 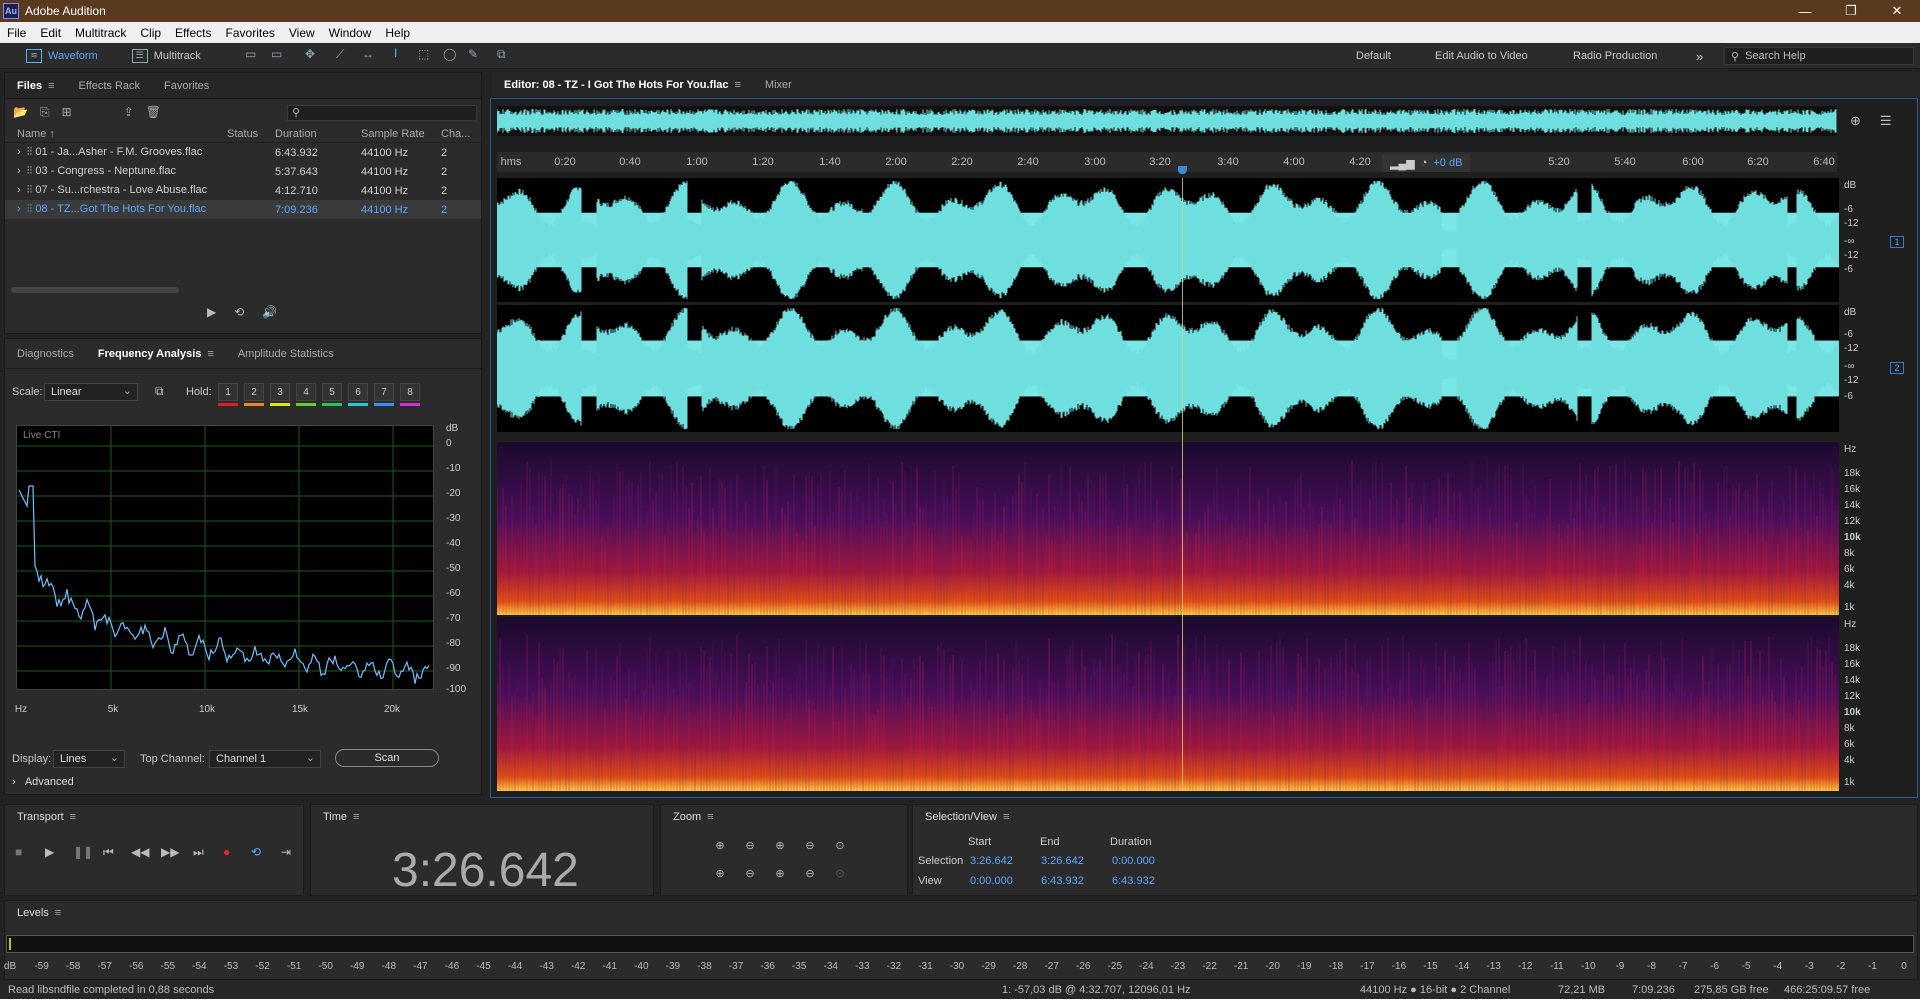 What do you see at coordinates (211, 312) in the screenshot?
I see `preview-play-icon: ▶` at bounding box center [211, 312].